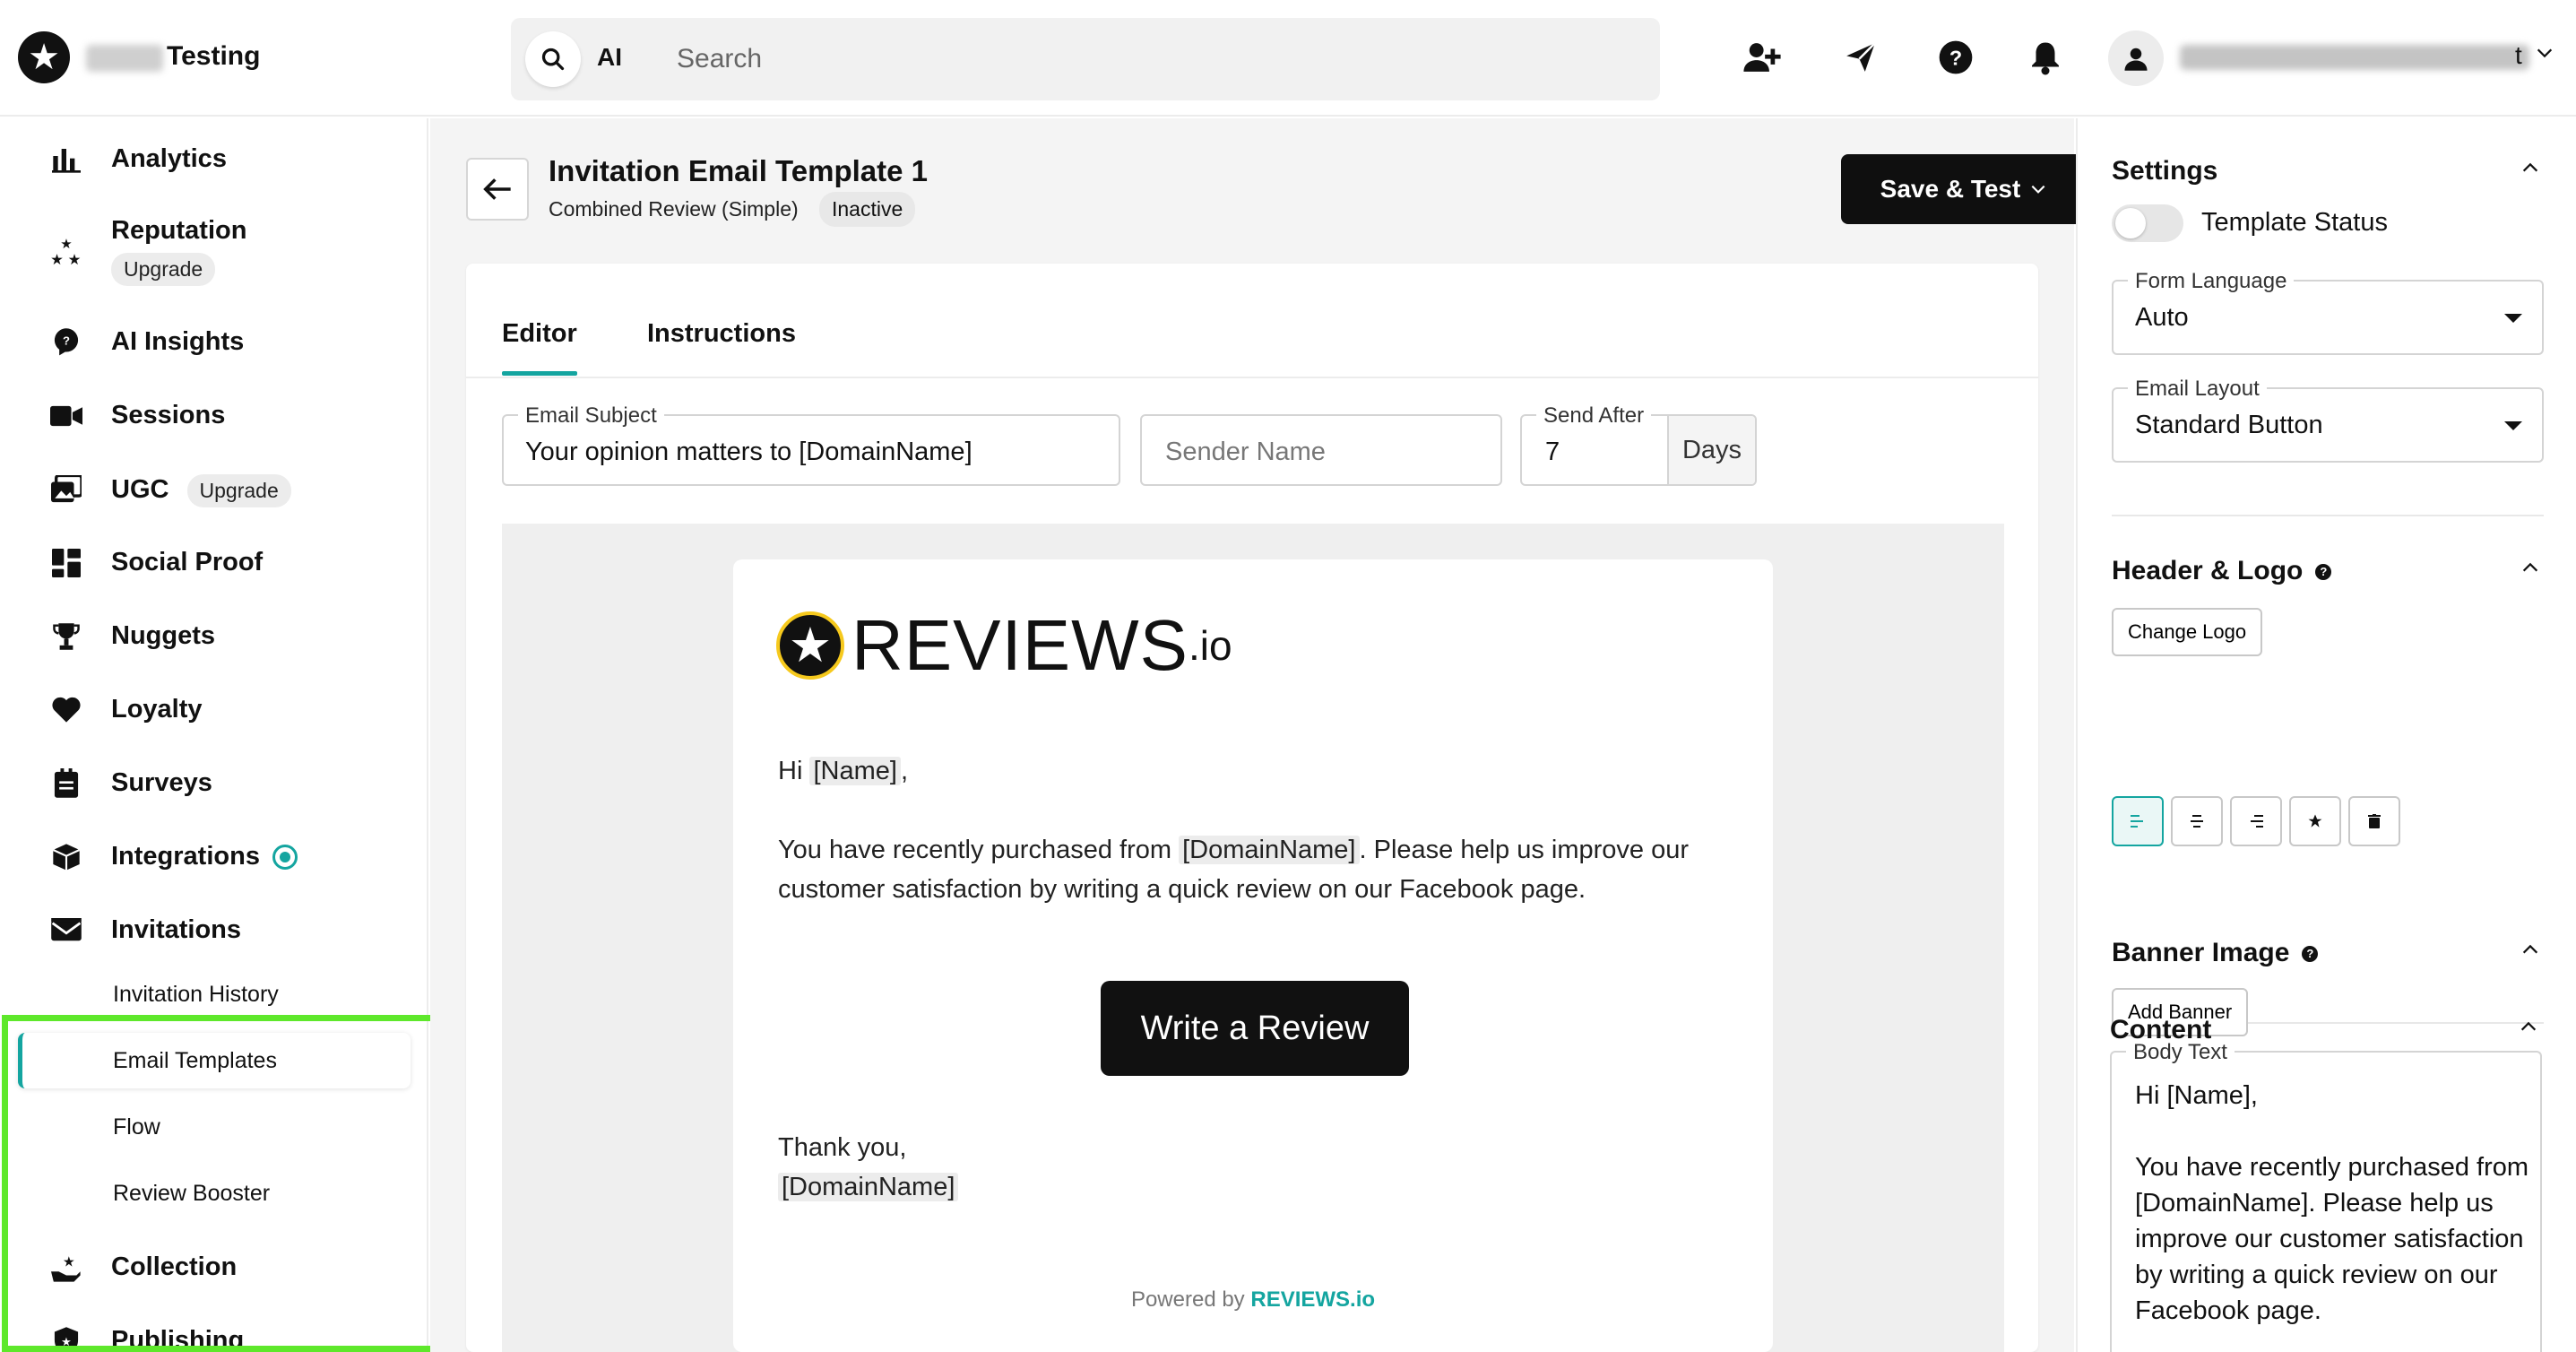  Describe the element at coordinates (66, 783) in the screenshot. I see `clipboard-icon` at that location.